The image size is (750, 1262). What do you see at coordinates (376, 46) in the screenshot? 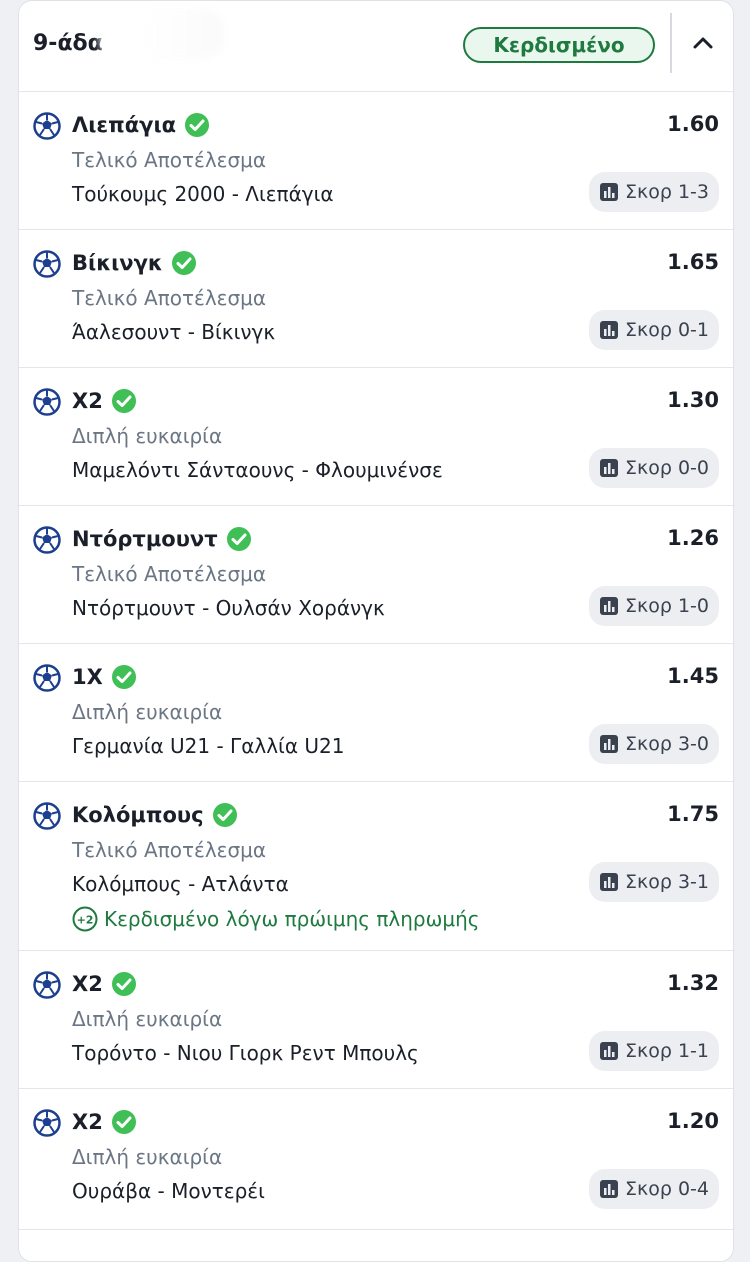
I see `bet-slip-header: 9-άδα Κερδισμένο` at bounding box center [376, 46].